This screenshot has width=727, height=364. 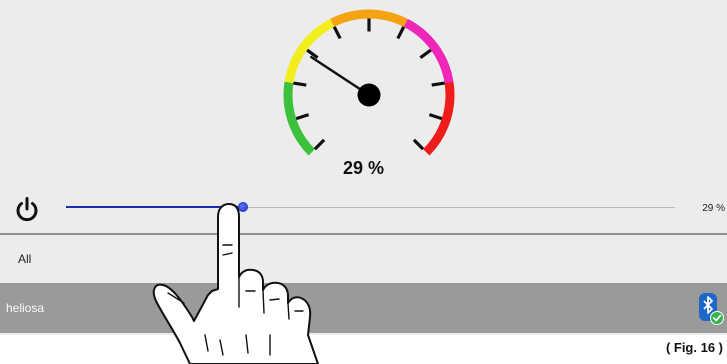 I want to click on slider-value-label: 29 %, so click(x=713, y=208).